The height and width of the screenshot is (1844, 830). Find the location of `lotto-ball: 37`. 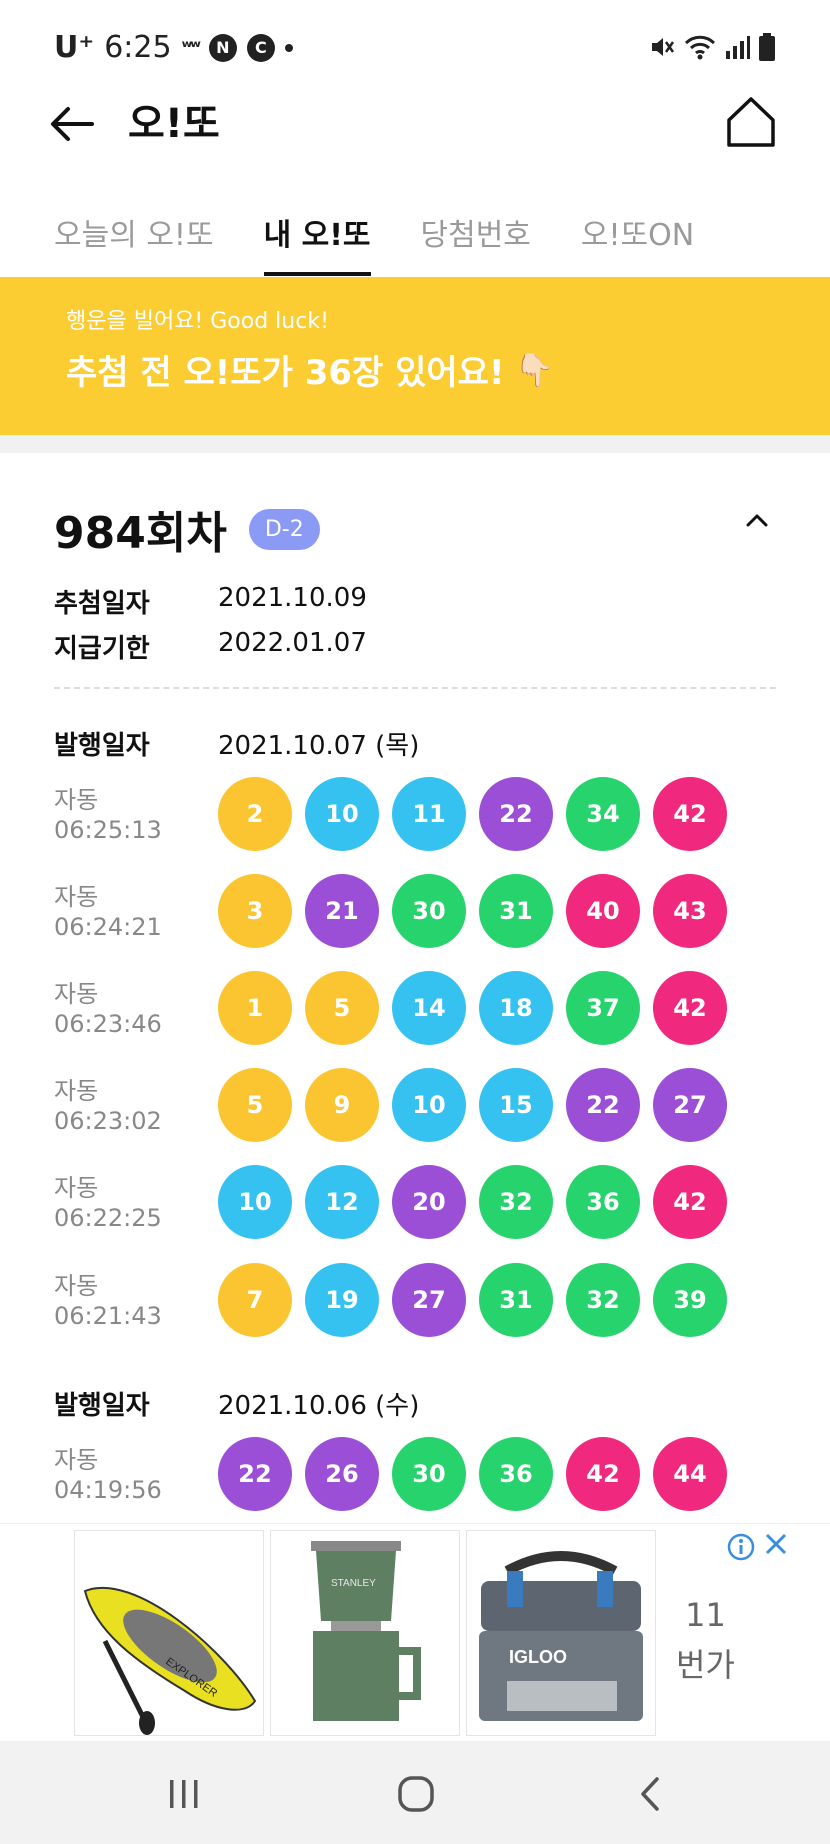

lotto-ball: 37 is located at coordinates (603, 1008).